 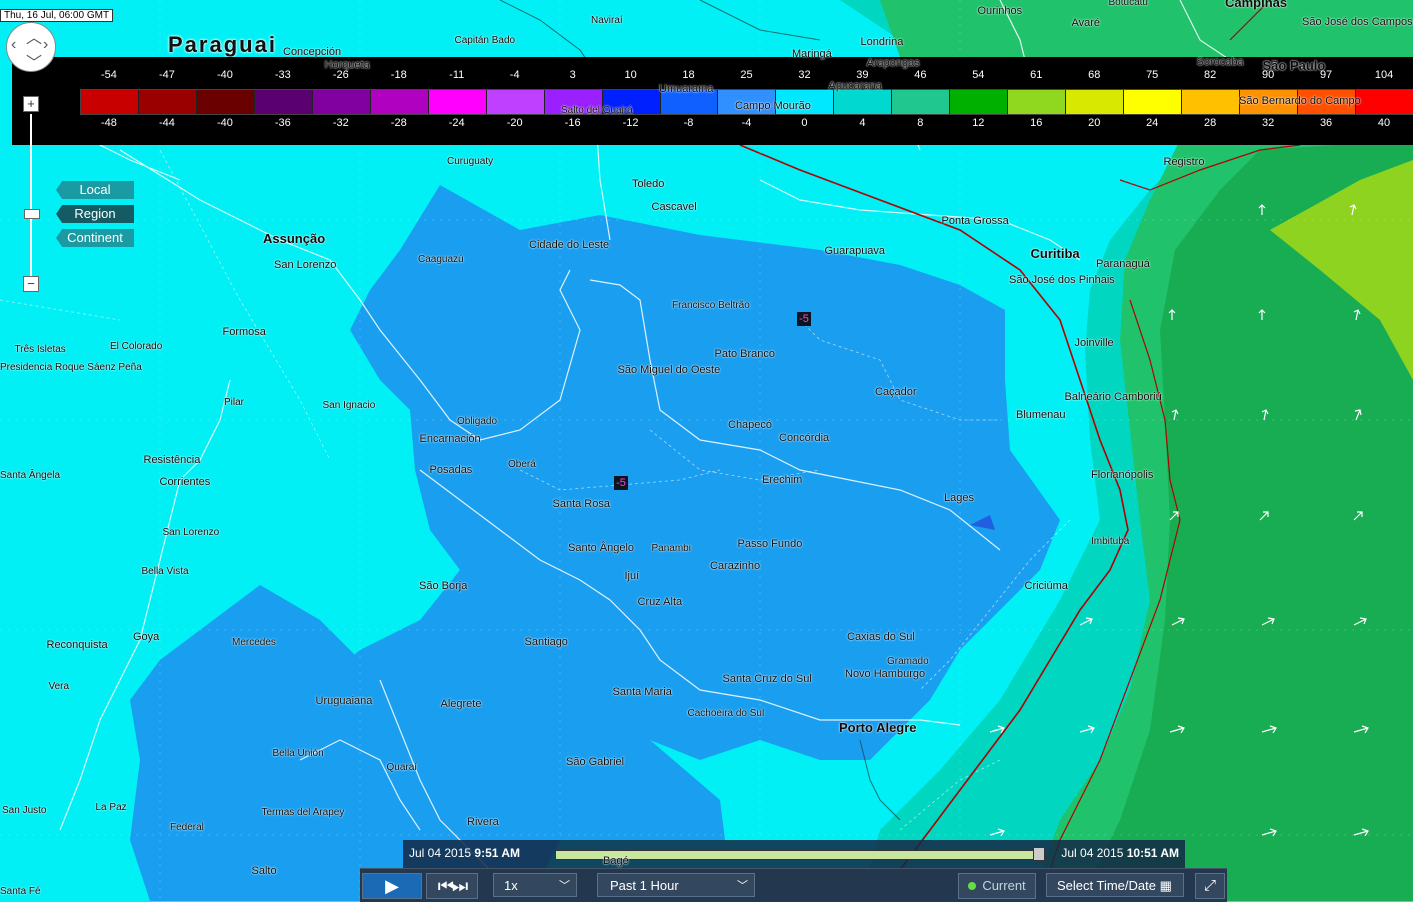 I want to click on legend-label: -40, so click(x=224, y=123).